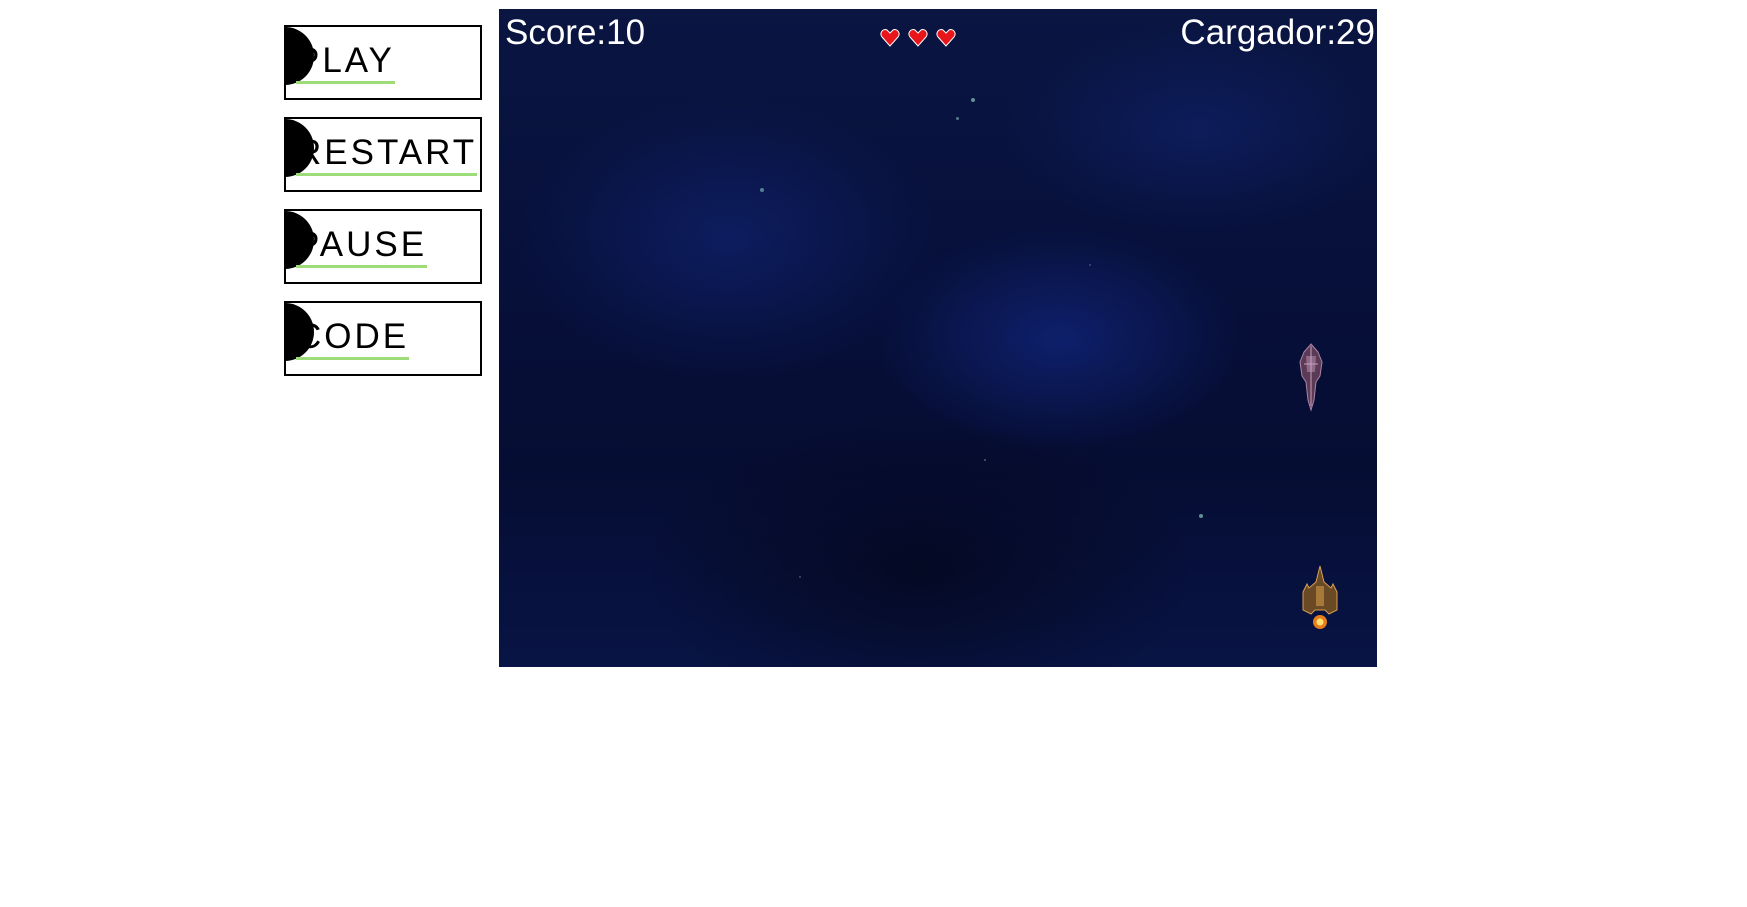  I want to click on restart-button: RESTART, so click(383, 154).